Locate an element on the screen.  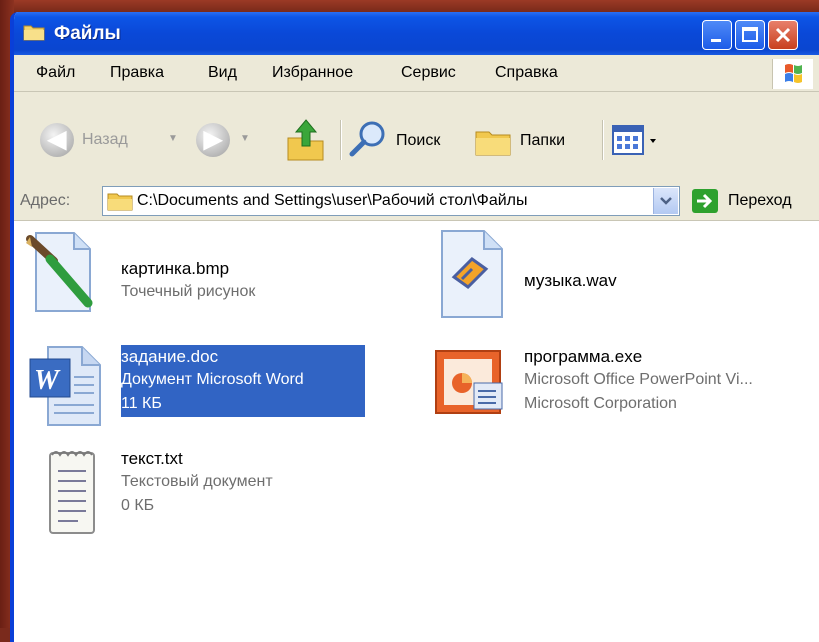
close-button is located at coordinates (783, 35).